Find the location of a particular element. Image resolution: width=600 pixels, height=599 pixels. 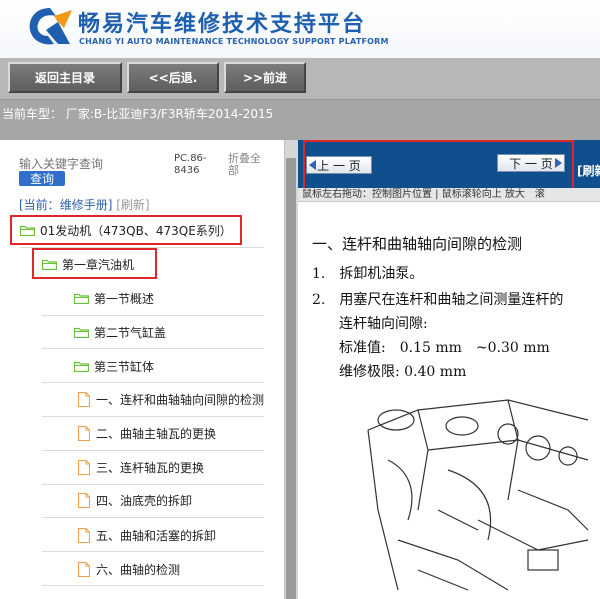

logo-icon is located at coordinates (50, 26).